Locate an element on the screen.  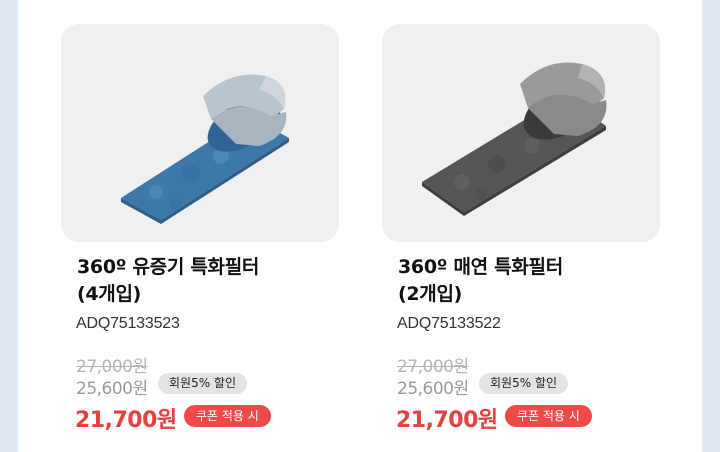
product-title: 360º 매연 특화필터 (2개입) is located at coordinates (528, 281).